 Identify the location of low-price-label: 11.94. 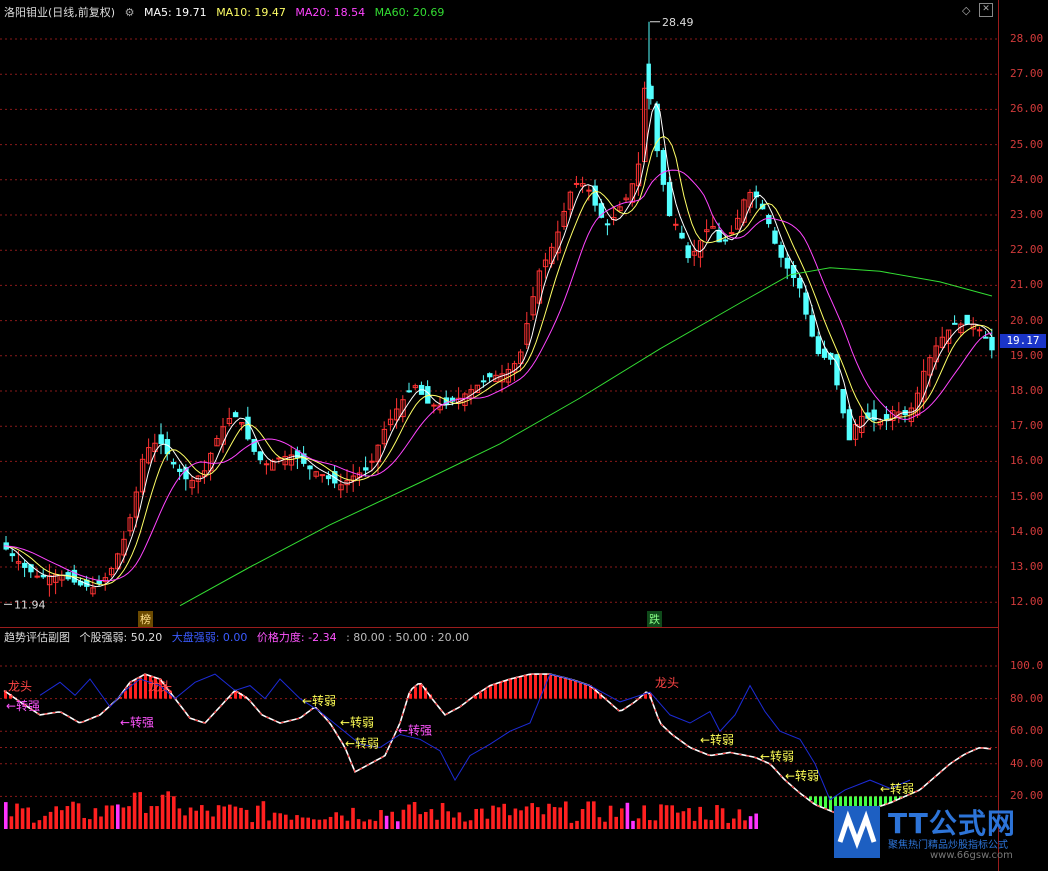
(30, 604).